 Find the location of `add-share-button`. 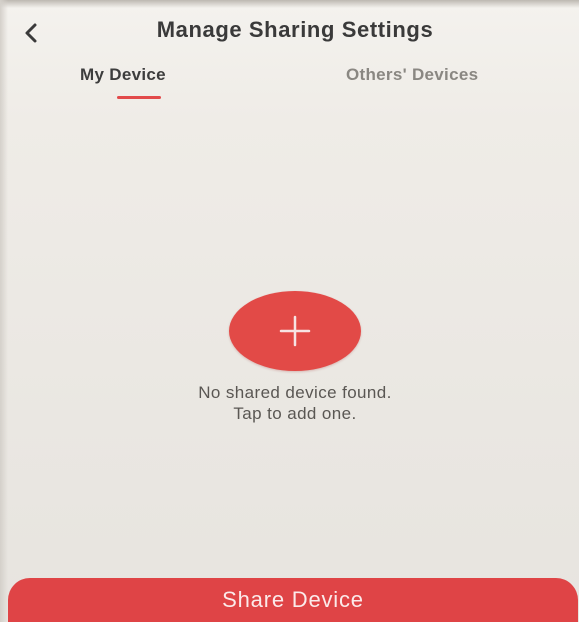

add-share-button is located at coordinates (295, 331).